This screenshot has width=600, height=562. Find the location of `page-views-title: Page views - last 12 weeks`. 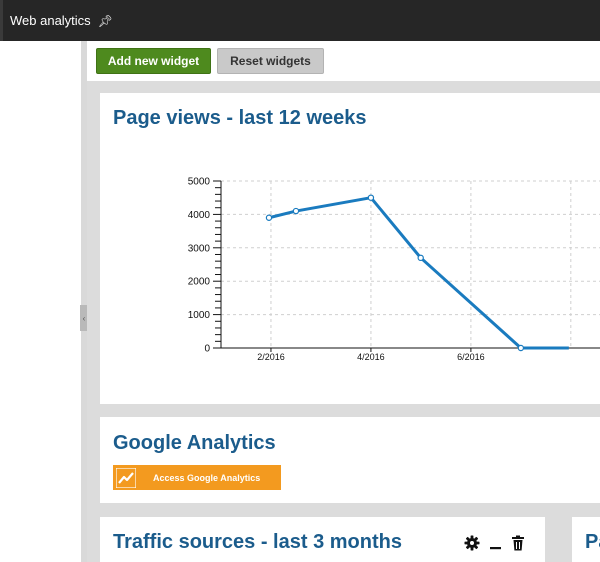

page-views-title: Page views - last 12 weeks is located at coordinates (240, 118).